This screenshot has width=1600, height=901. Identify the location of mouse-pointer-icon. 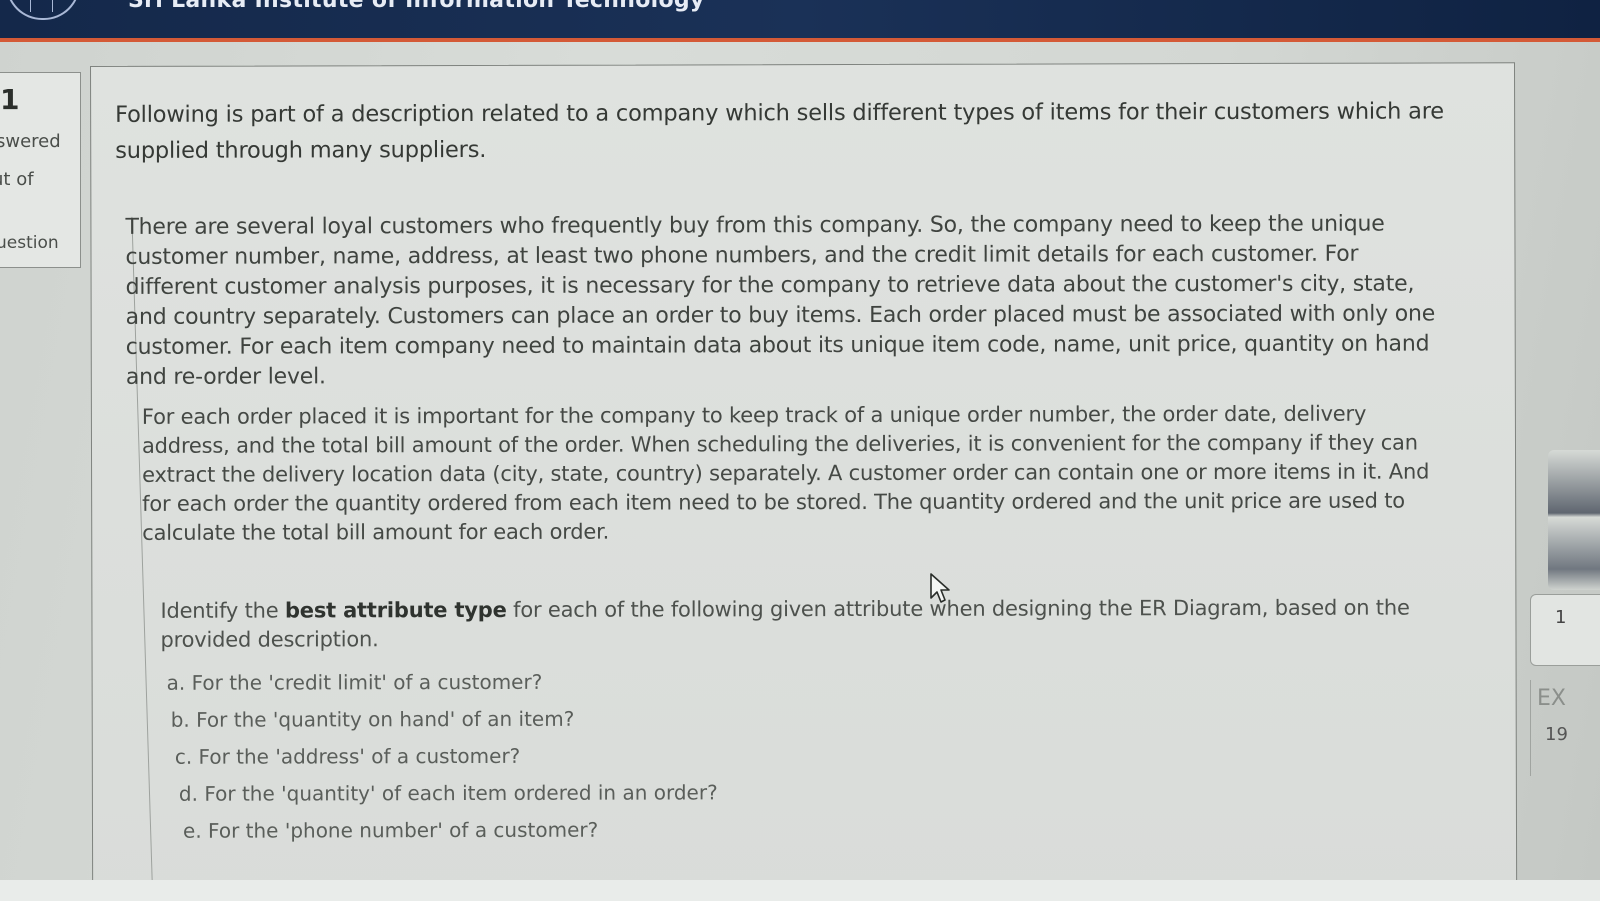
(940, 588).